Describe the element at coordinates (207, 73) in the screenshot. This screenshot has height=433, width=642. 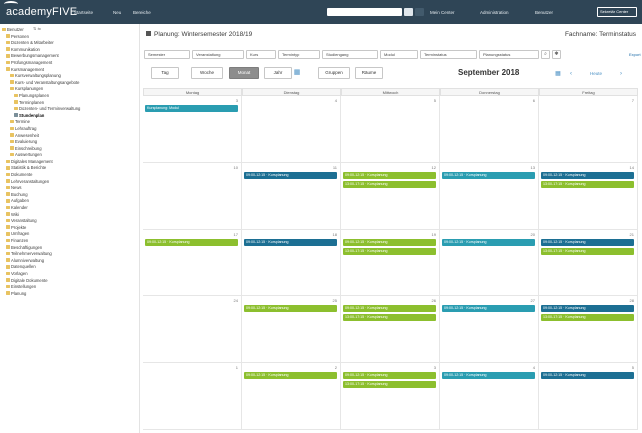
I see `view-woche-button: Woche` at that location.